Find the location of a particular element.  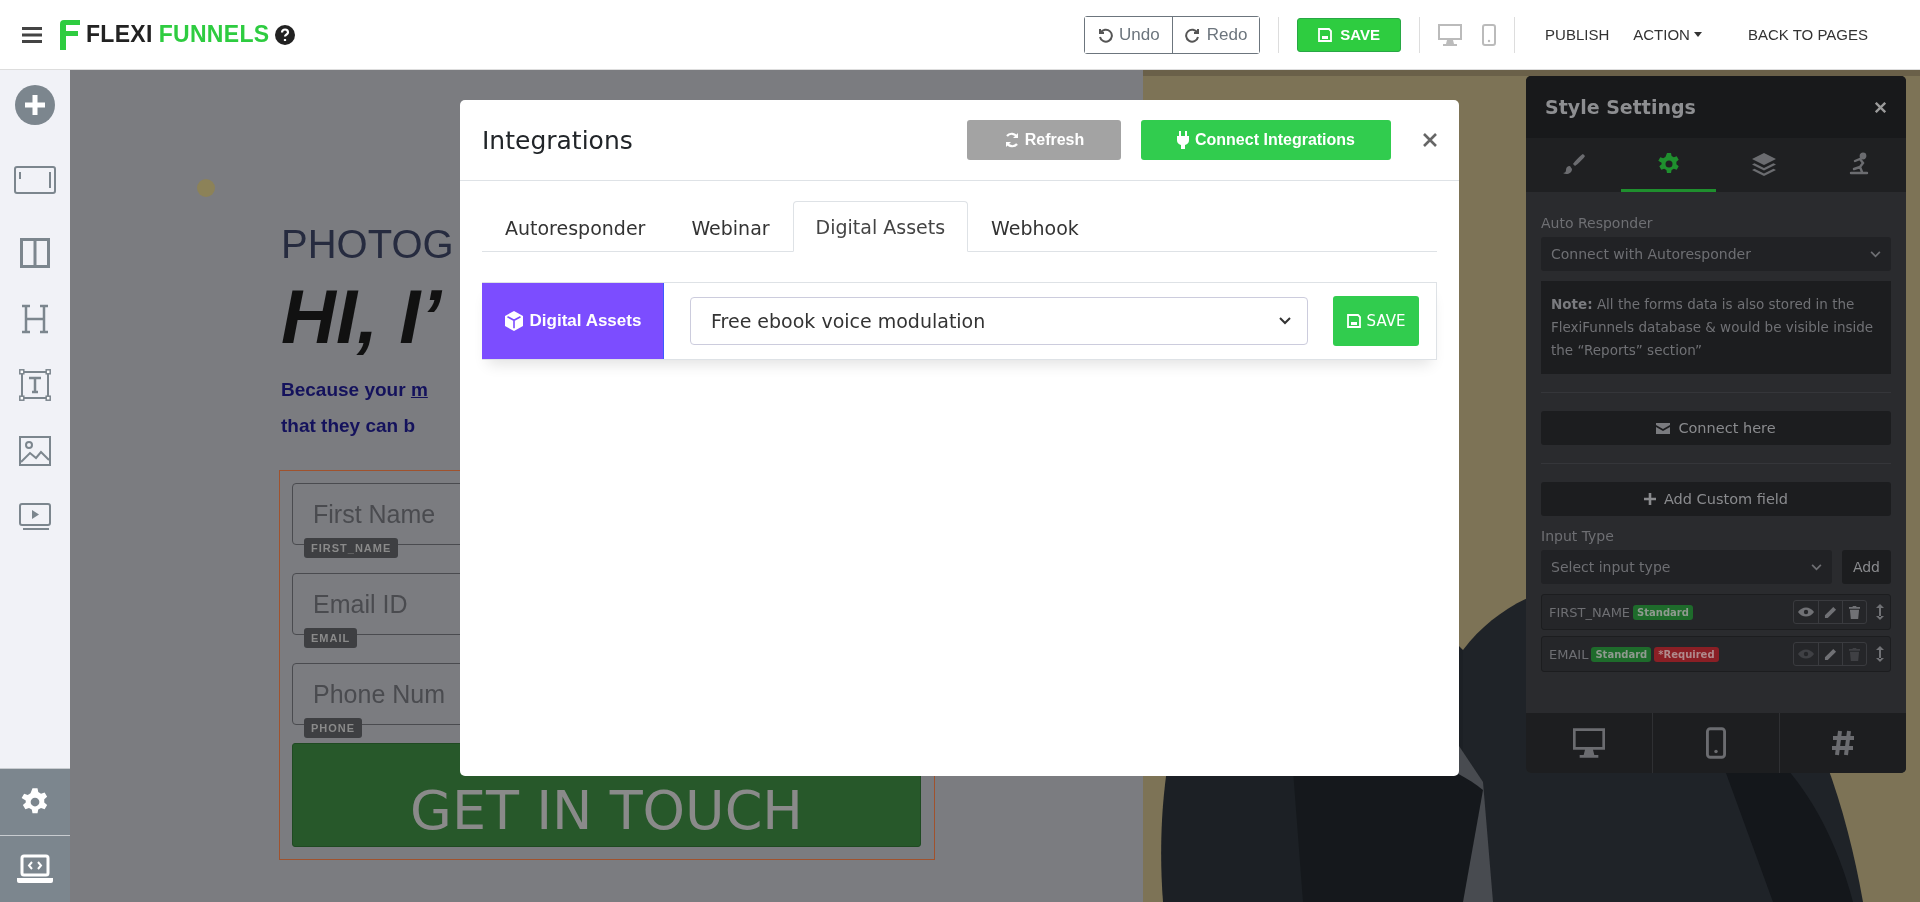

decoration-dot is located at coordinates (206, 188).